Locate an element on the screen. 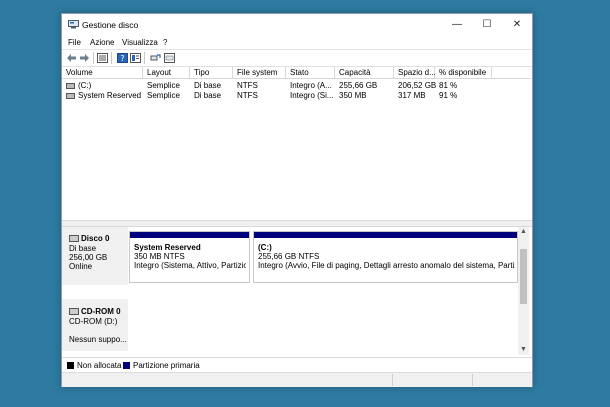 The width and height of the screenshot is (610, 407). volume-capacity: 350 MB is located at coordinates (353, 95).